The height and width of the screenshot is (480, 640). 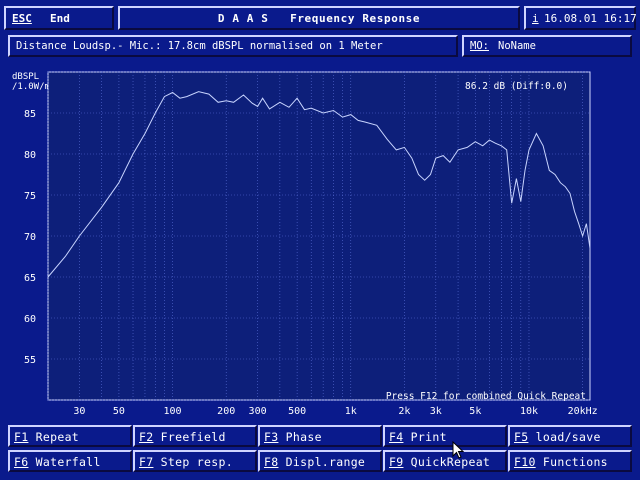 I want to click on fkey-text: Phase, so click(x=300, y=437).